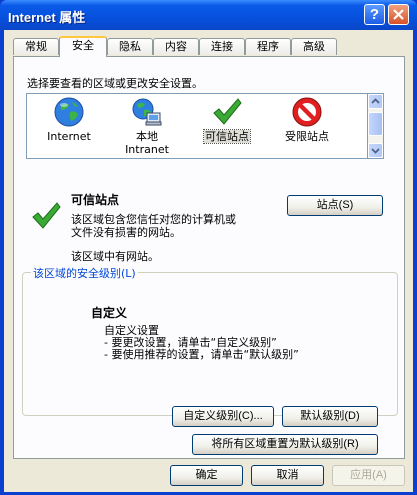 This screenshot has height=495, width=417. I want to click on zone-restricted-label: 受限站点, so click(307, 136).